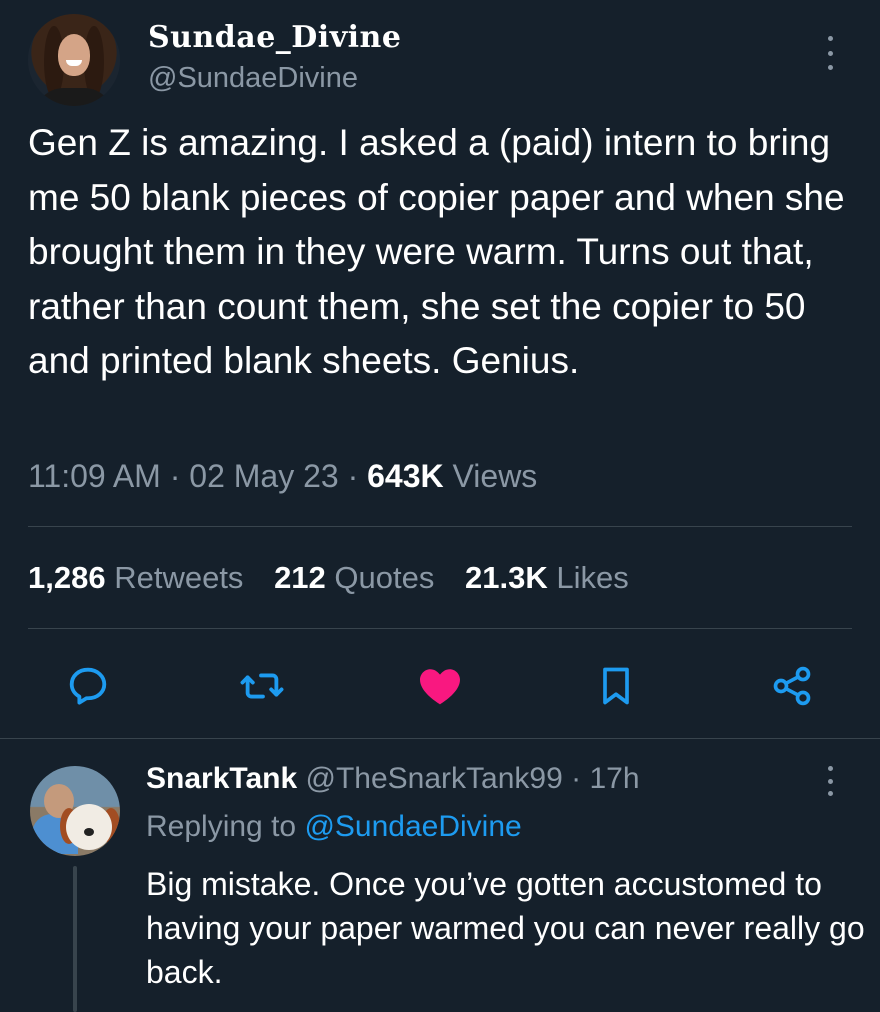 The image size is (880, 1012). I want to click on avatar-face, so click(74, 55).